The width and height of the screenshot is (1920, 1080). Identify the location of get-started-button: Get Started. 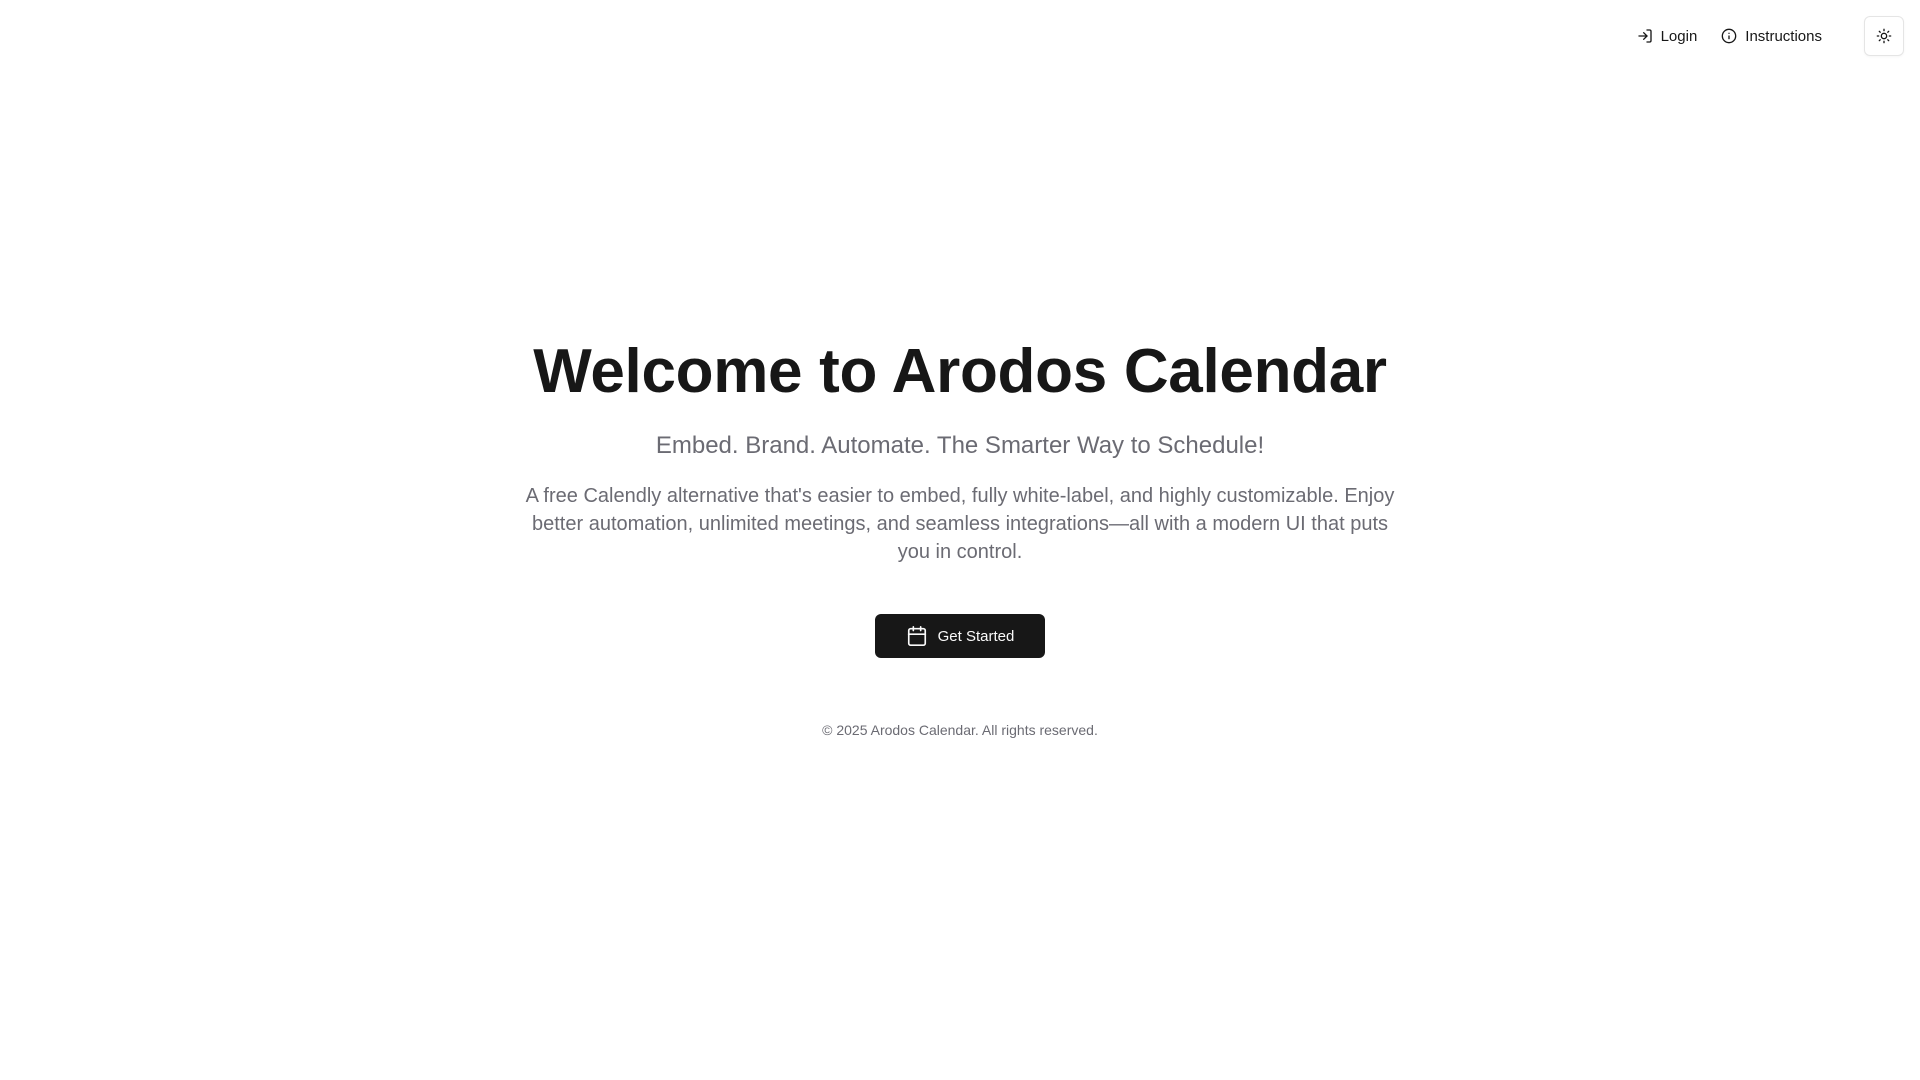
(960, 636).